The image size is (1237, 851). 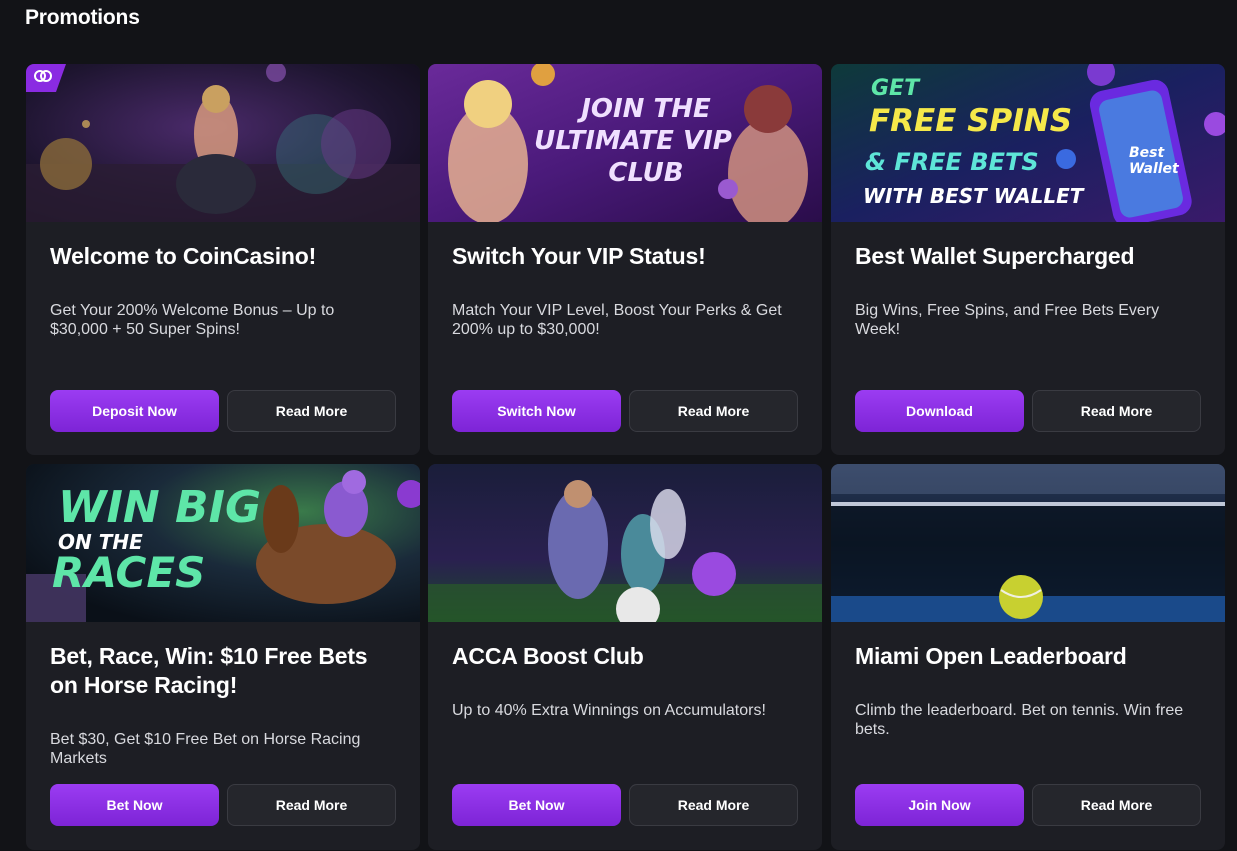 What do you see at coordinates (995, 256) in the screenshot?
I see `promo-card-title: Best Wallet Supercharged` at bounding box center [995, 256].